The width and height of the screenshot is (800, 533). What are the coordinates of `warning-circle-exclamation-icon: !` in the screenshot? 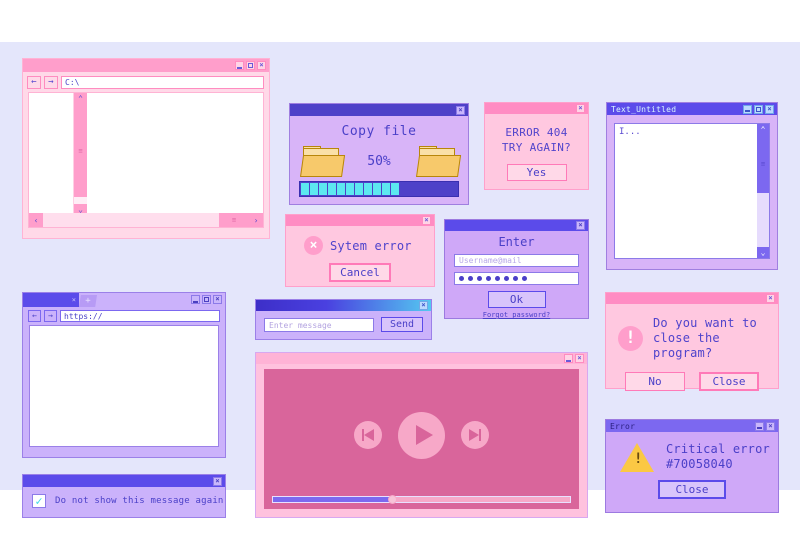 It's located at (630, 338).